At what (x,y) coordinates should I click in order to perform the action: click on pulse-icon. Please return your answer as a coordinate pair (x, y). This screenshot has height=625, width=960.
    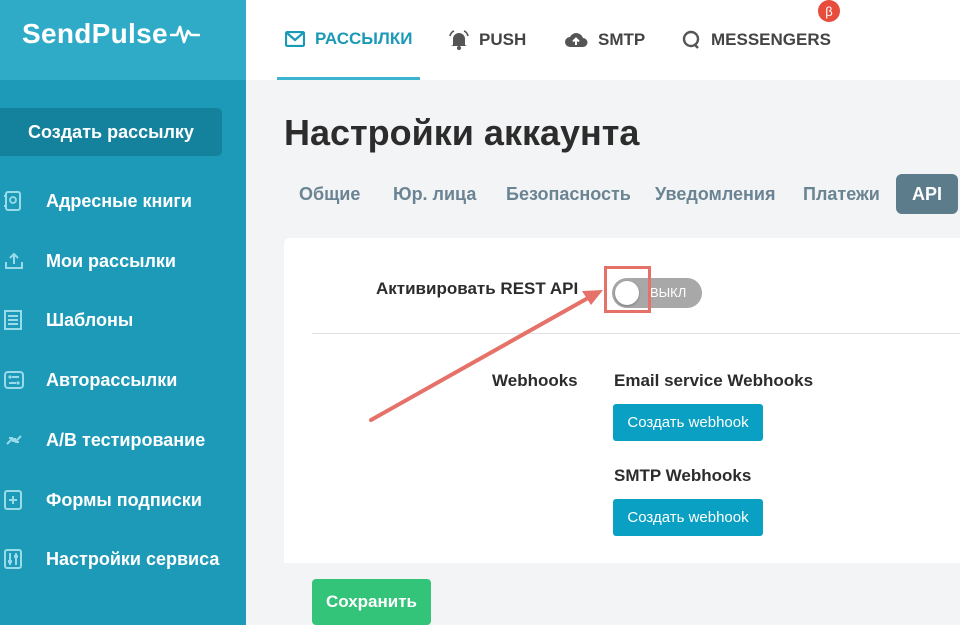
    Looking at the image, I should click on (184, 34).